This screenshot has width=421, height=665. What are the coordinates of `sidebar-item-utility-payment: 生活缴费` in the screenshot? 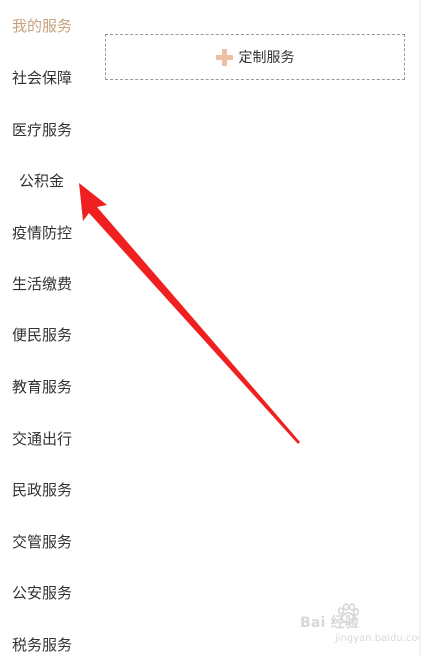 It's located at (48, 284).